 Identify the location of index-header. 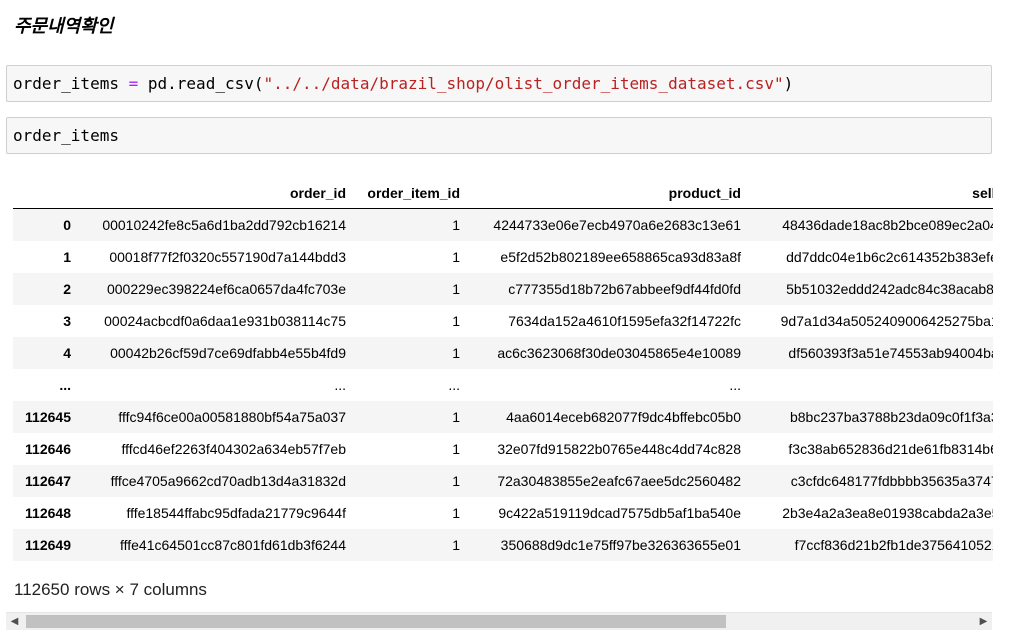
(44, 193).